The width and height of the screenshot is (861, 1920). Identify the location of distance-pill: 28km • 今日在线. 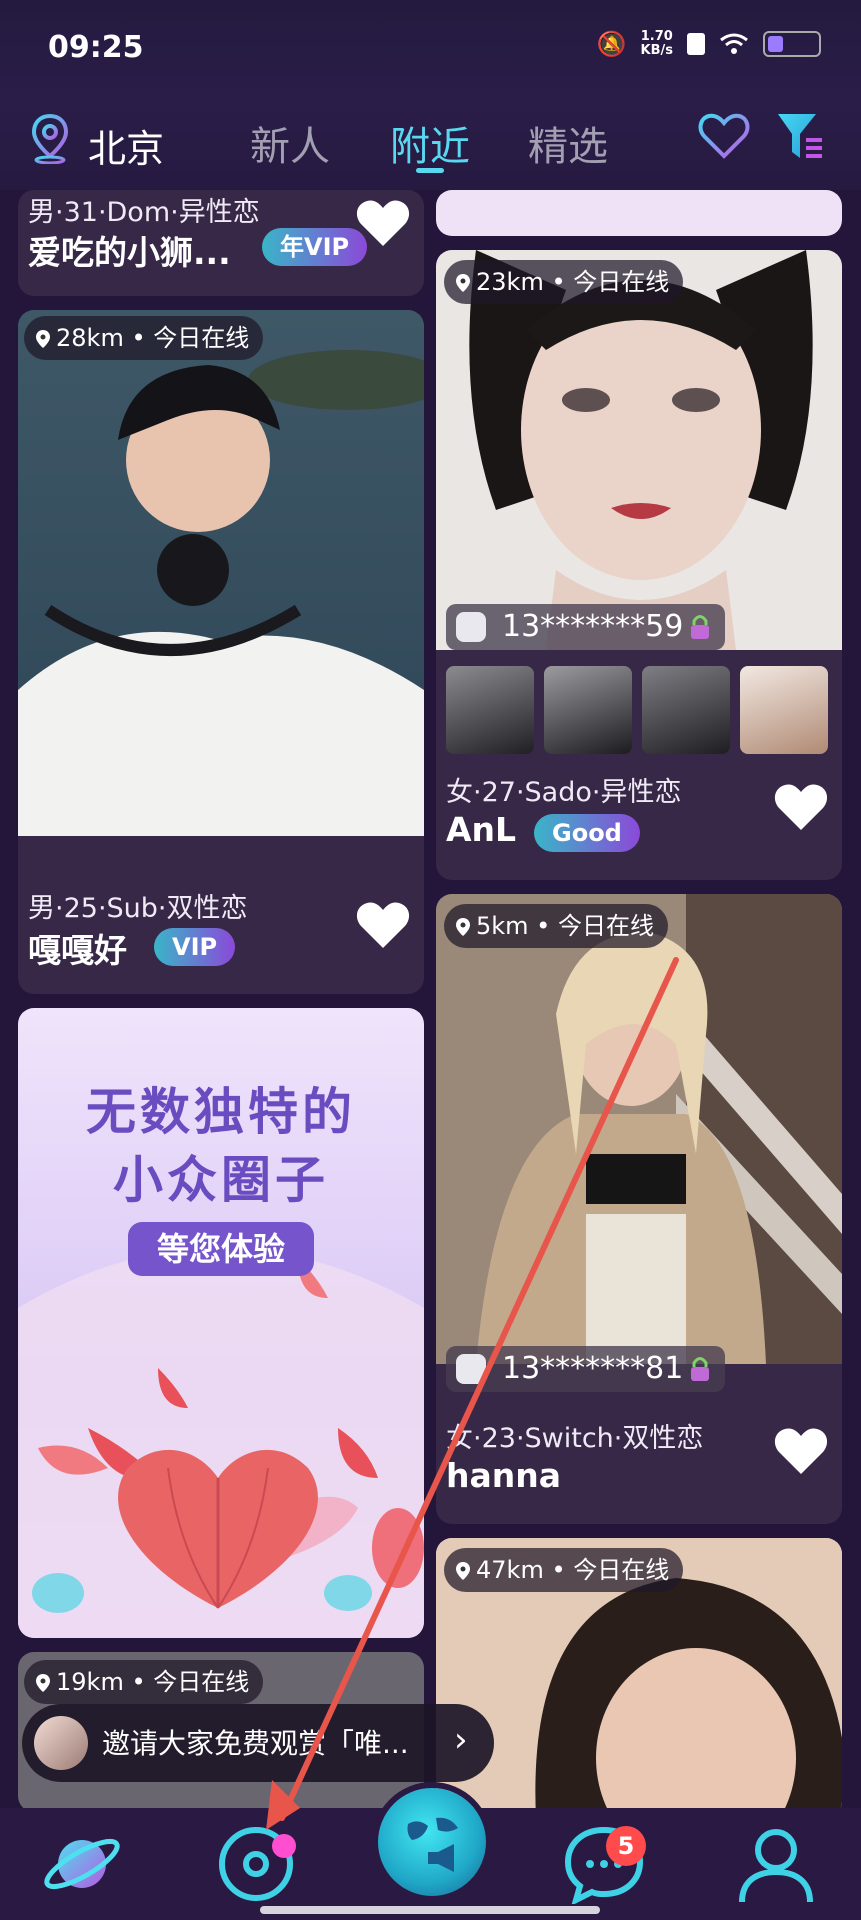
(144, 338).